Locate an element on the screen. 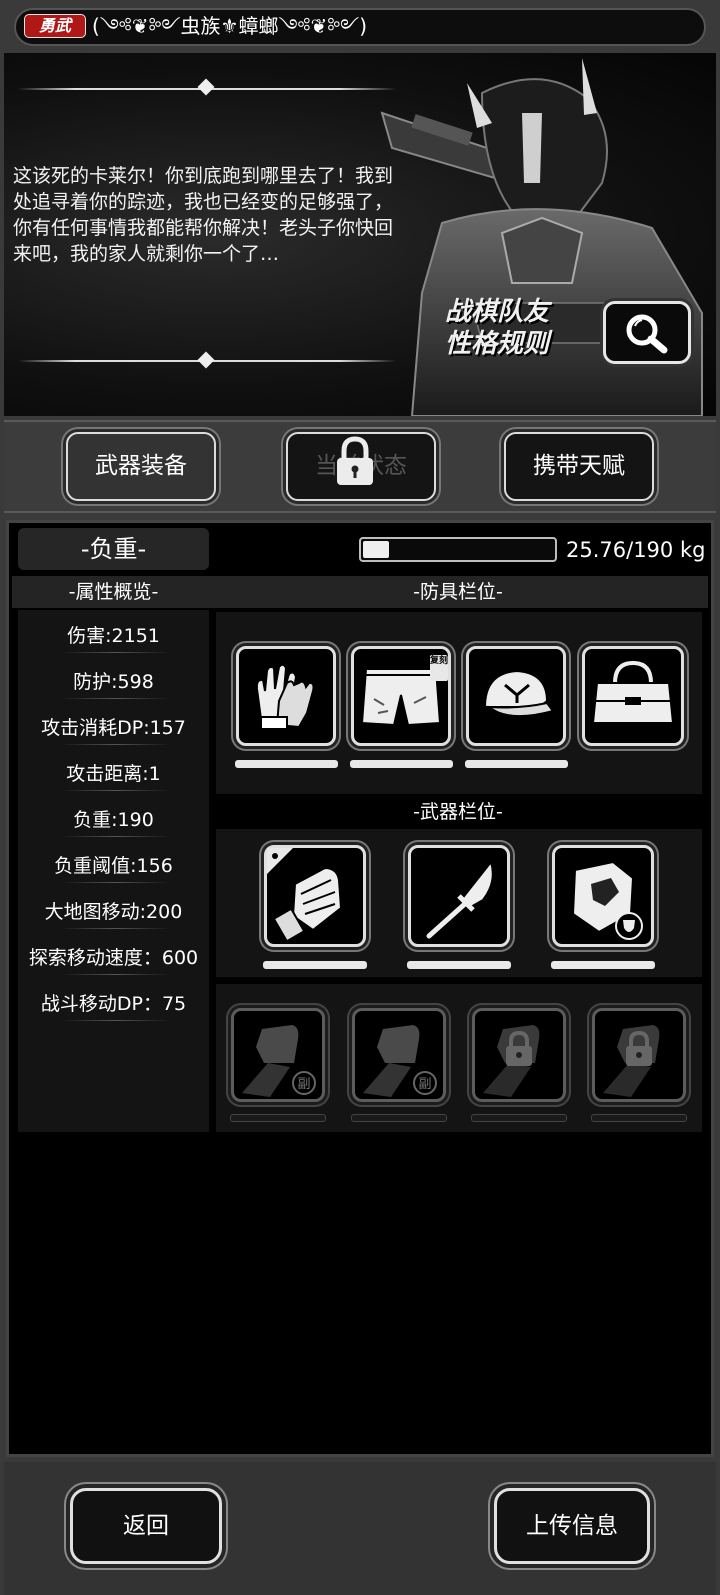 Image resolution: width=720 pixels, height=1595 pixels. back-button: 返回 is located at coordinates (146, 1526).